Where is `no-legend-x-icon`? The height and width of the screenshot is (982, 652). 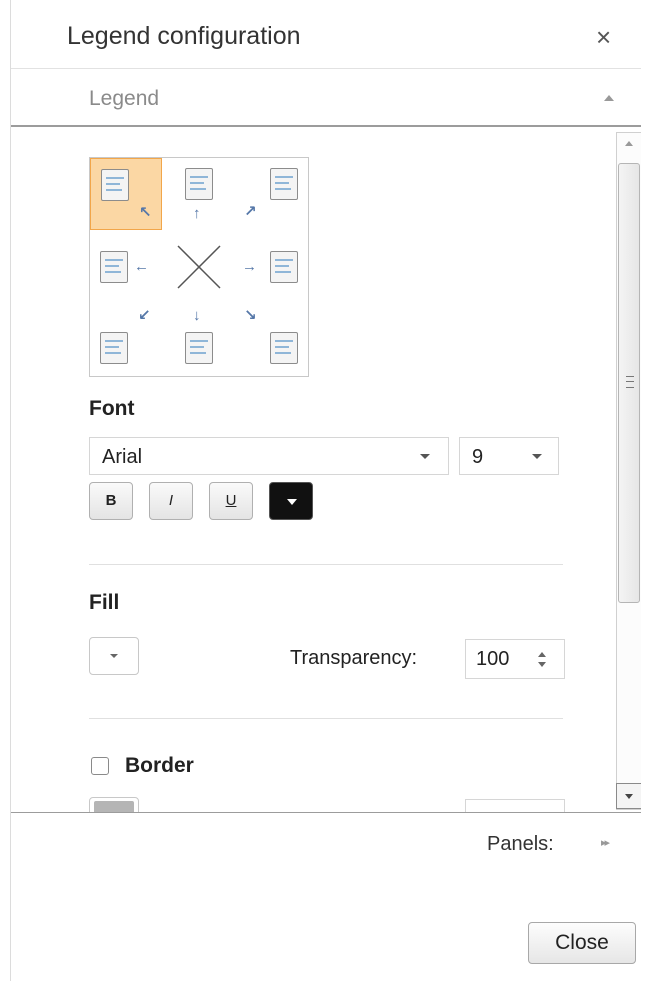 no-legend-x-icon is located at coordinates (199, 267).